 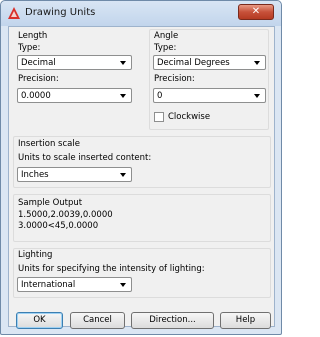 What do you see at coordinates (189, 117) in the screenshot?
I see `clockwise-label: Clockwise` at bounding box center [189, 117].